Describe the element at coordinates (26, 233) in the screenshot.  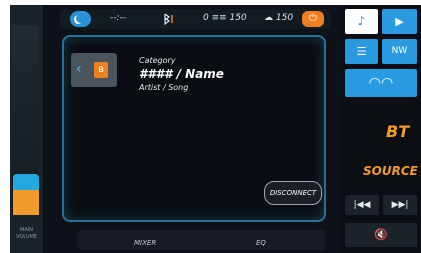
I see `main-volume-label: MAIN VOLUME` at that location.